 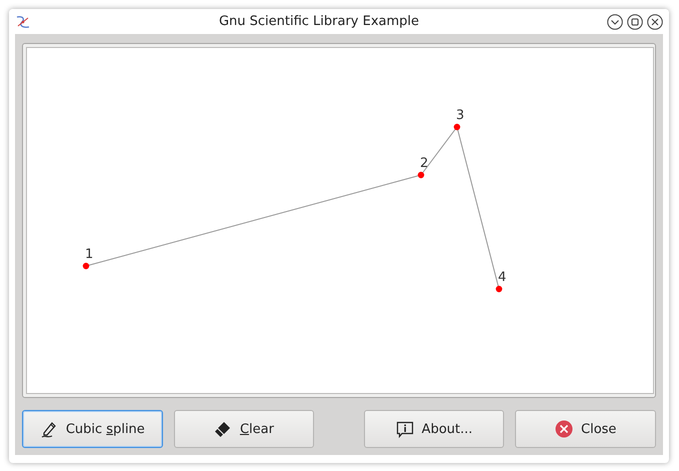 What do you see at coordinates (635, 22) in the screenshot?
I see `maximize-icon` at bounding box center [635, 22].